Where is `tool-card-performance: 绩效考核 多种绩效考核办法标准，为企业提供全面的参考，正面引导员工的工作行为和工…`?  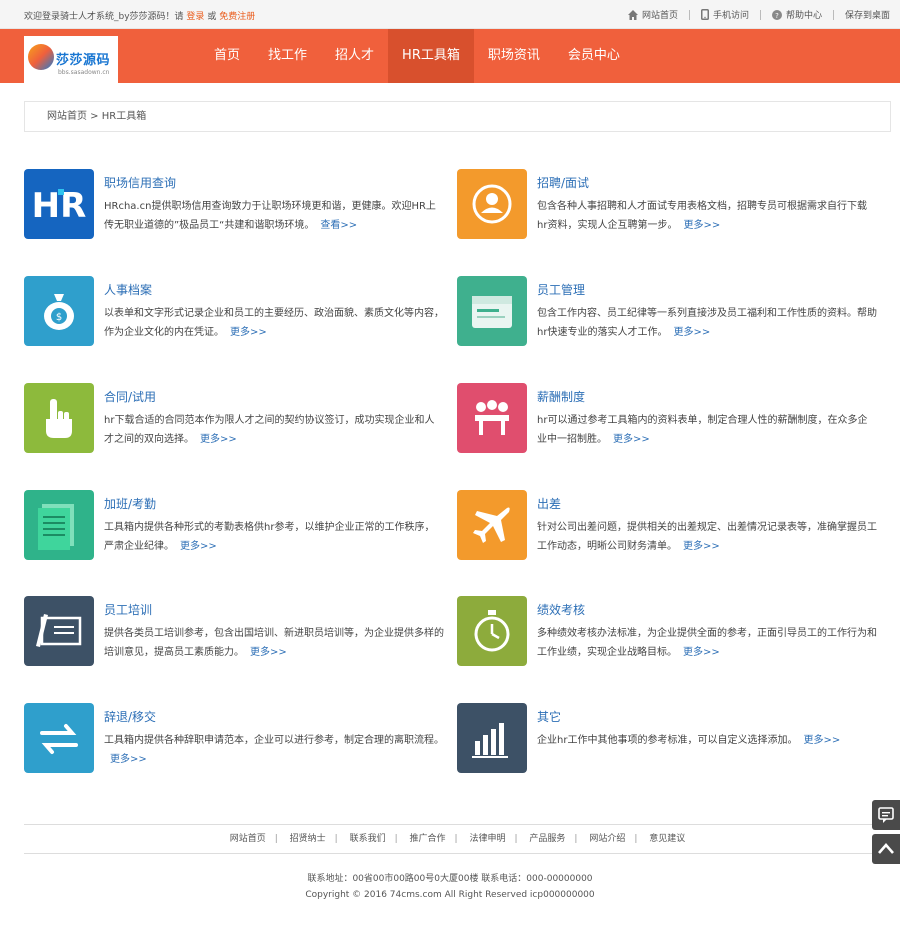 tool-card-performance: 绩效考核 多种绩效考核办法标准，为企业提供全面的参考，正面引导员工的工作行为和工… is located at coordinates (667, 632).